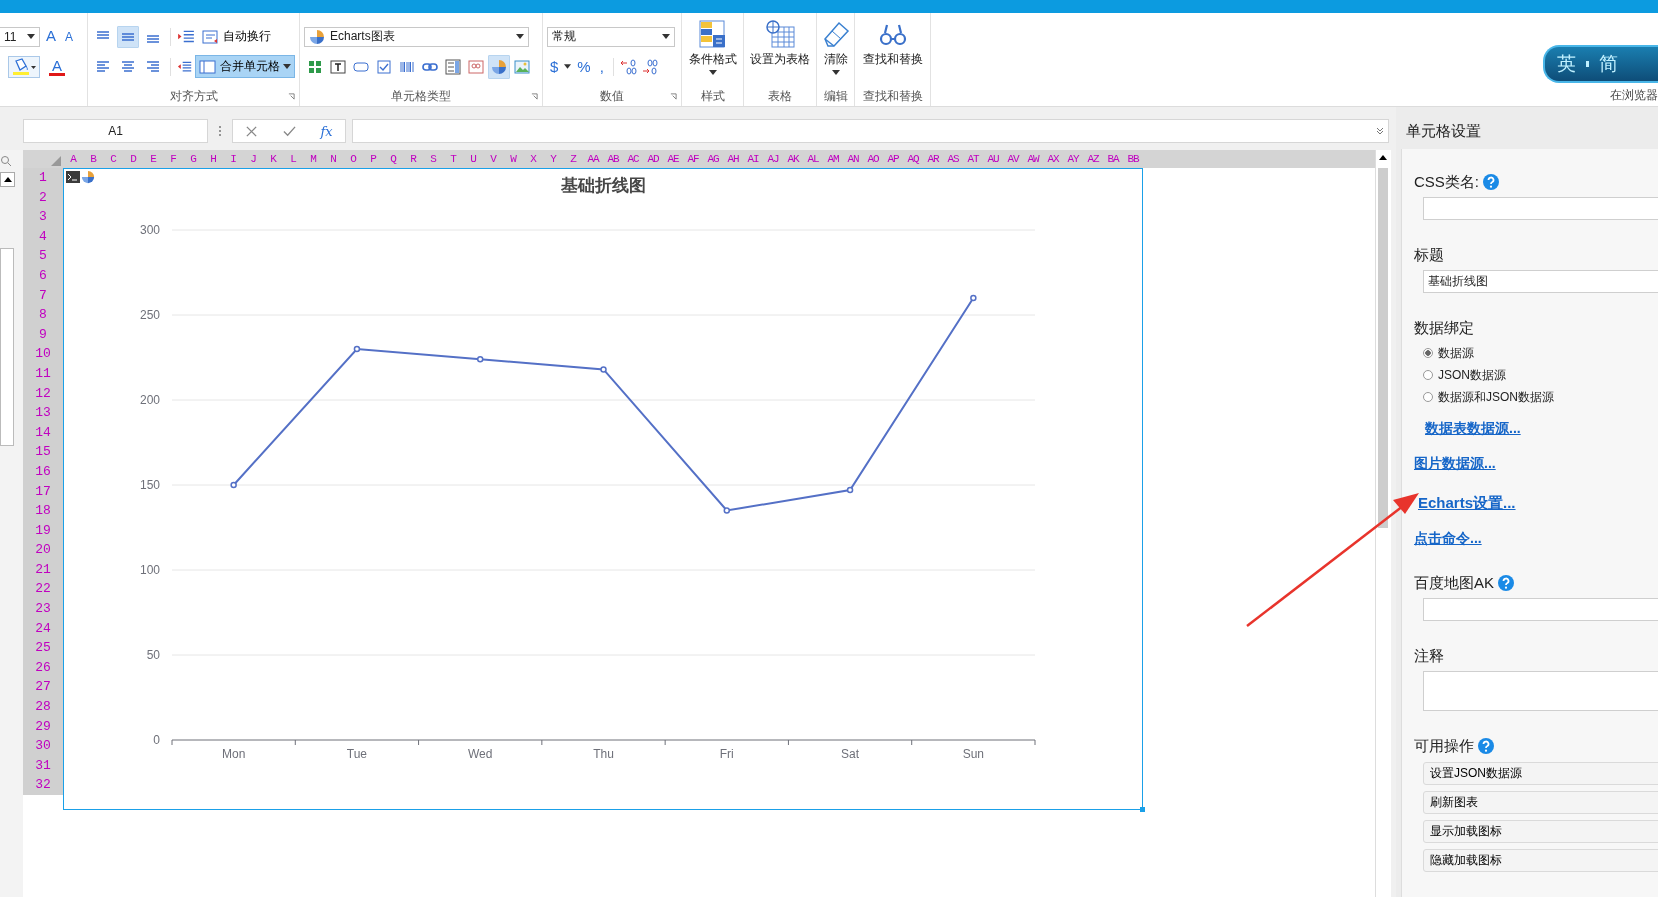 The image size is (1658, 897). Describe the element at coordinates (892, 96) in the screenshot. I see `group-label: 查找和替换` at that location.